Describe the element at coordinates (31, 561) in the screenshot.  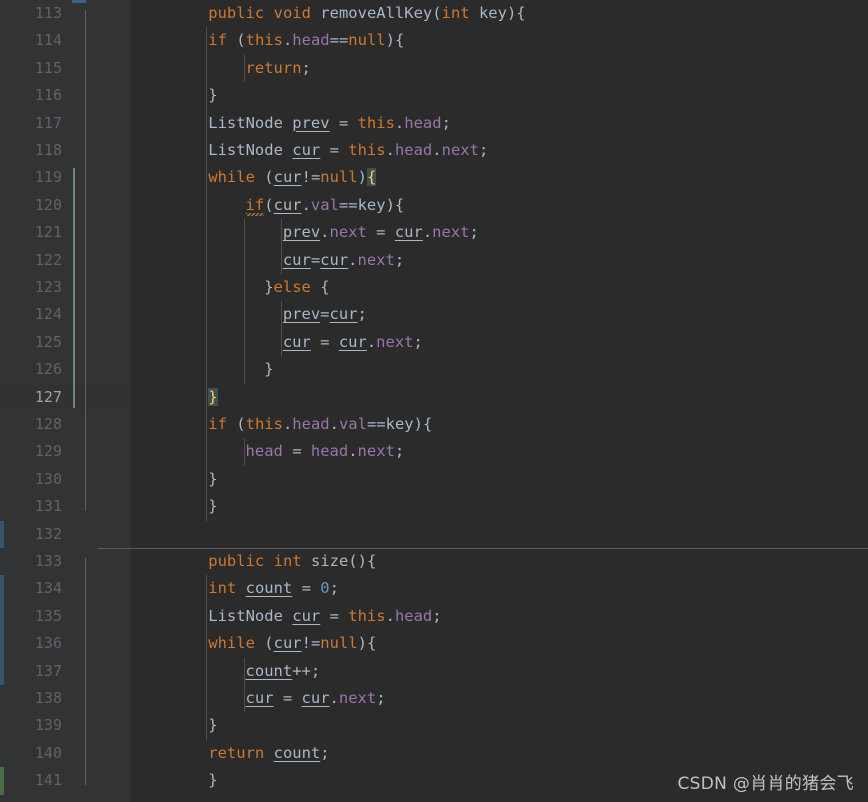
I see `line-number: 133` at that location.